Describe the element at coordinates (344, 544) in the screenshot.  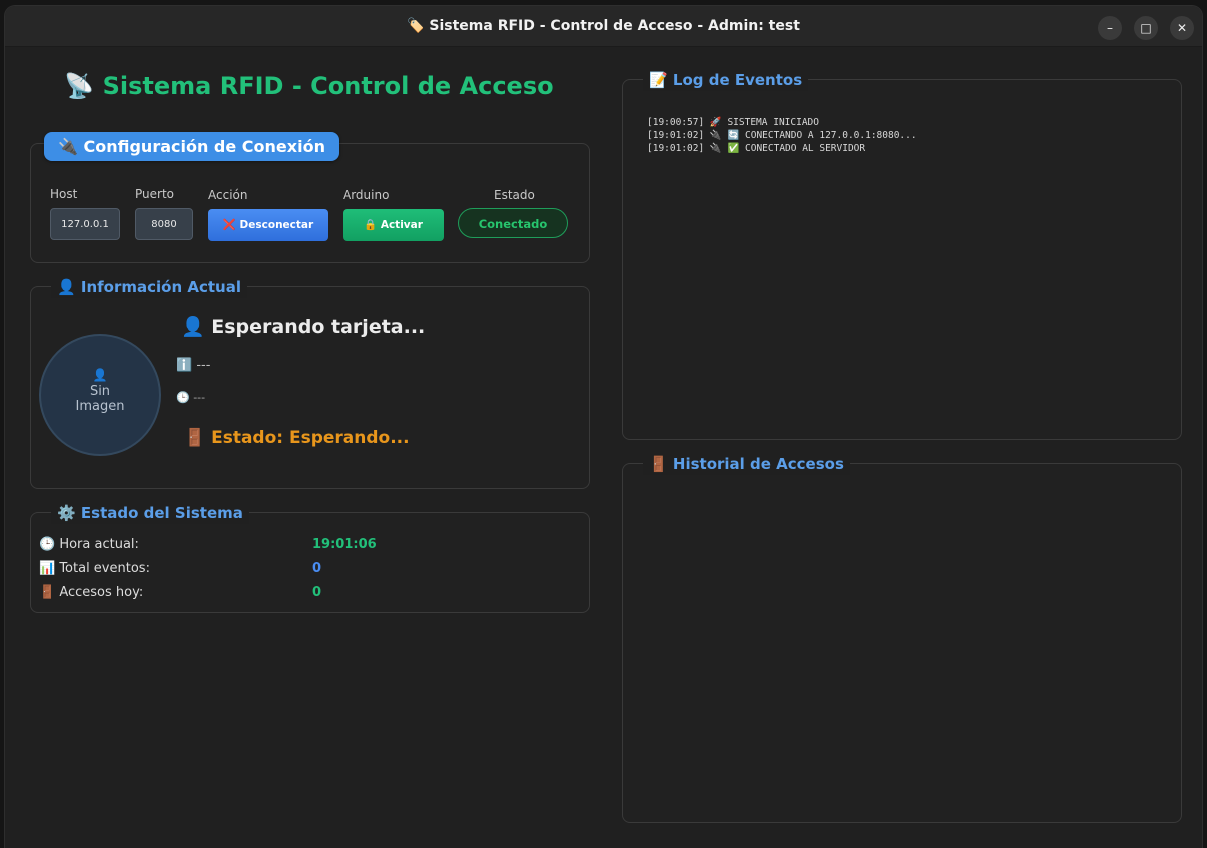
I see `current-time-value: 19:01:06` at that location.